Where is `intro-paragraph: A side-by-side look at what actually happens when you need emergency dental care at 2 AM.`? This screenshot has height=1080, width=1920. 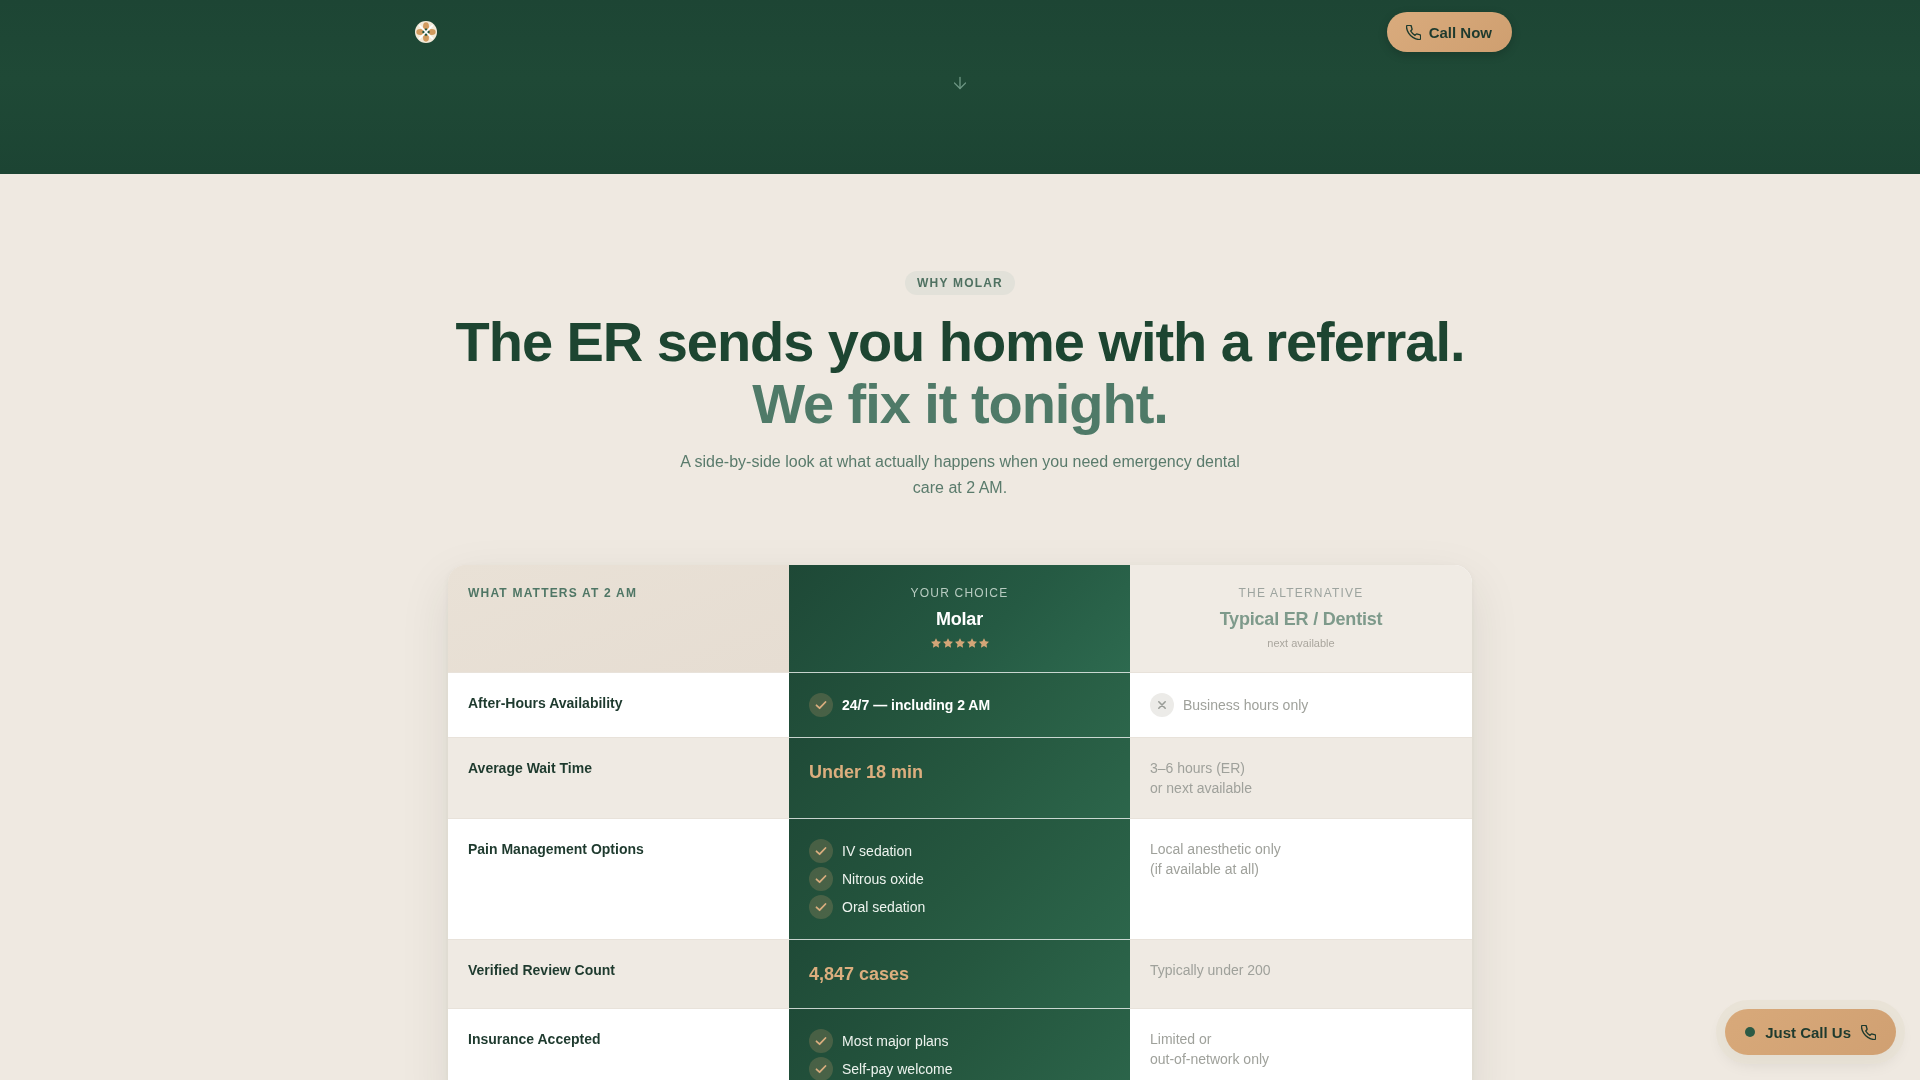
intro-paragraph: A side-by-side look at what actually happens when you need emergency dental care at 2 AM. is located at coordinates (960, 475).